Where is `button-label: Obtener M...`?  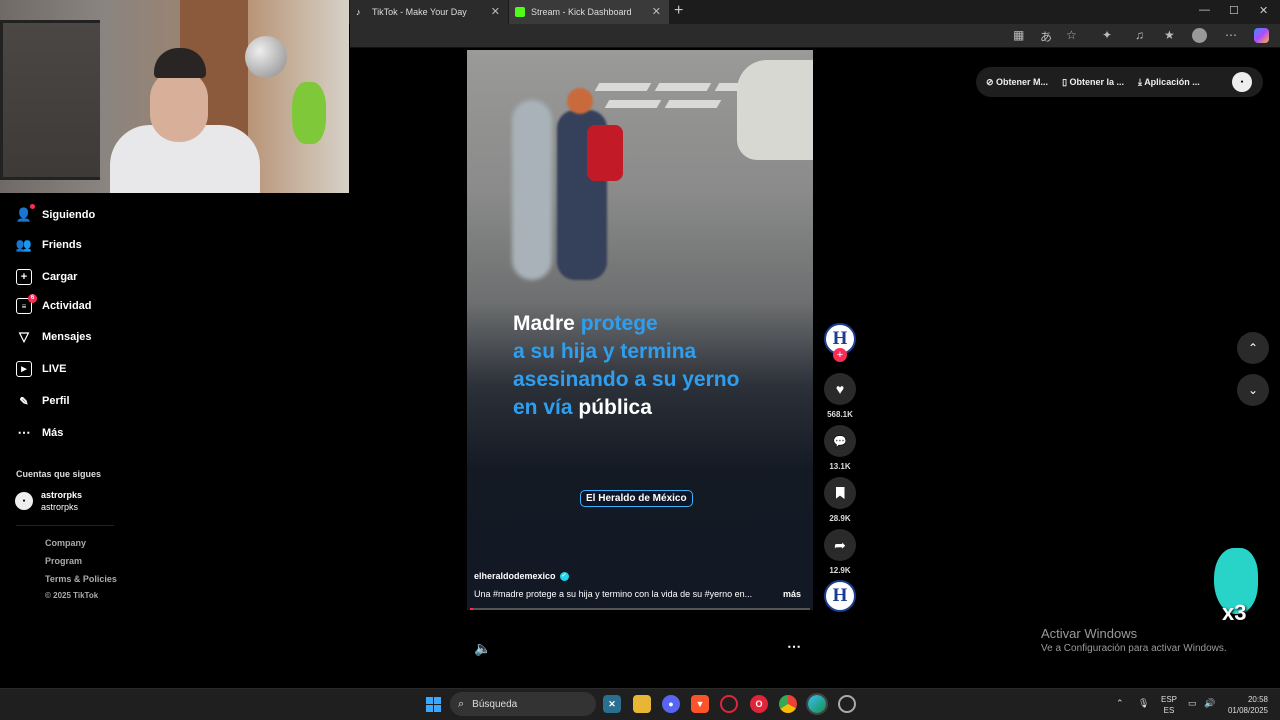 button-label: Obtener M... is located at coordinates (1022, 81).